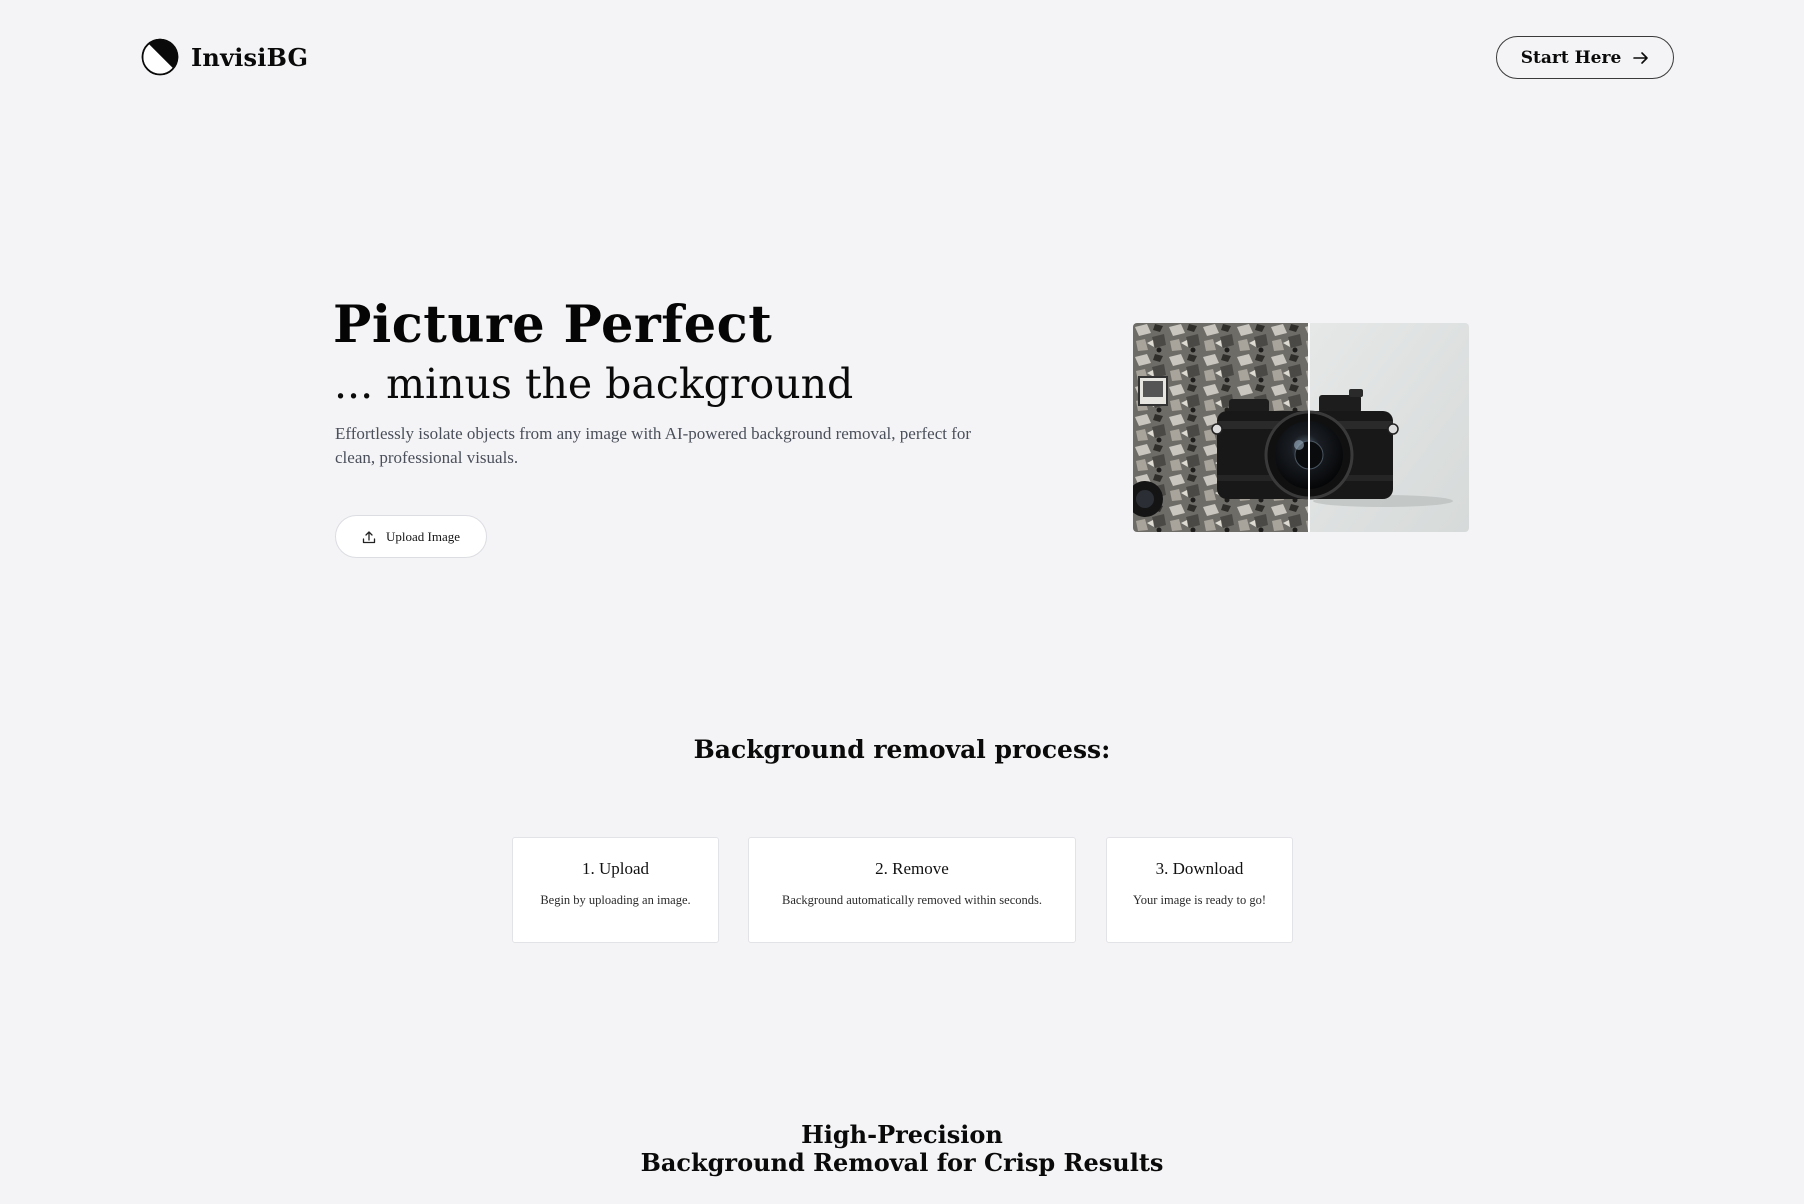 This screenshot has height=1204, width=1804. I want to click on step-title: 2. Remove, so click(912, 868).